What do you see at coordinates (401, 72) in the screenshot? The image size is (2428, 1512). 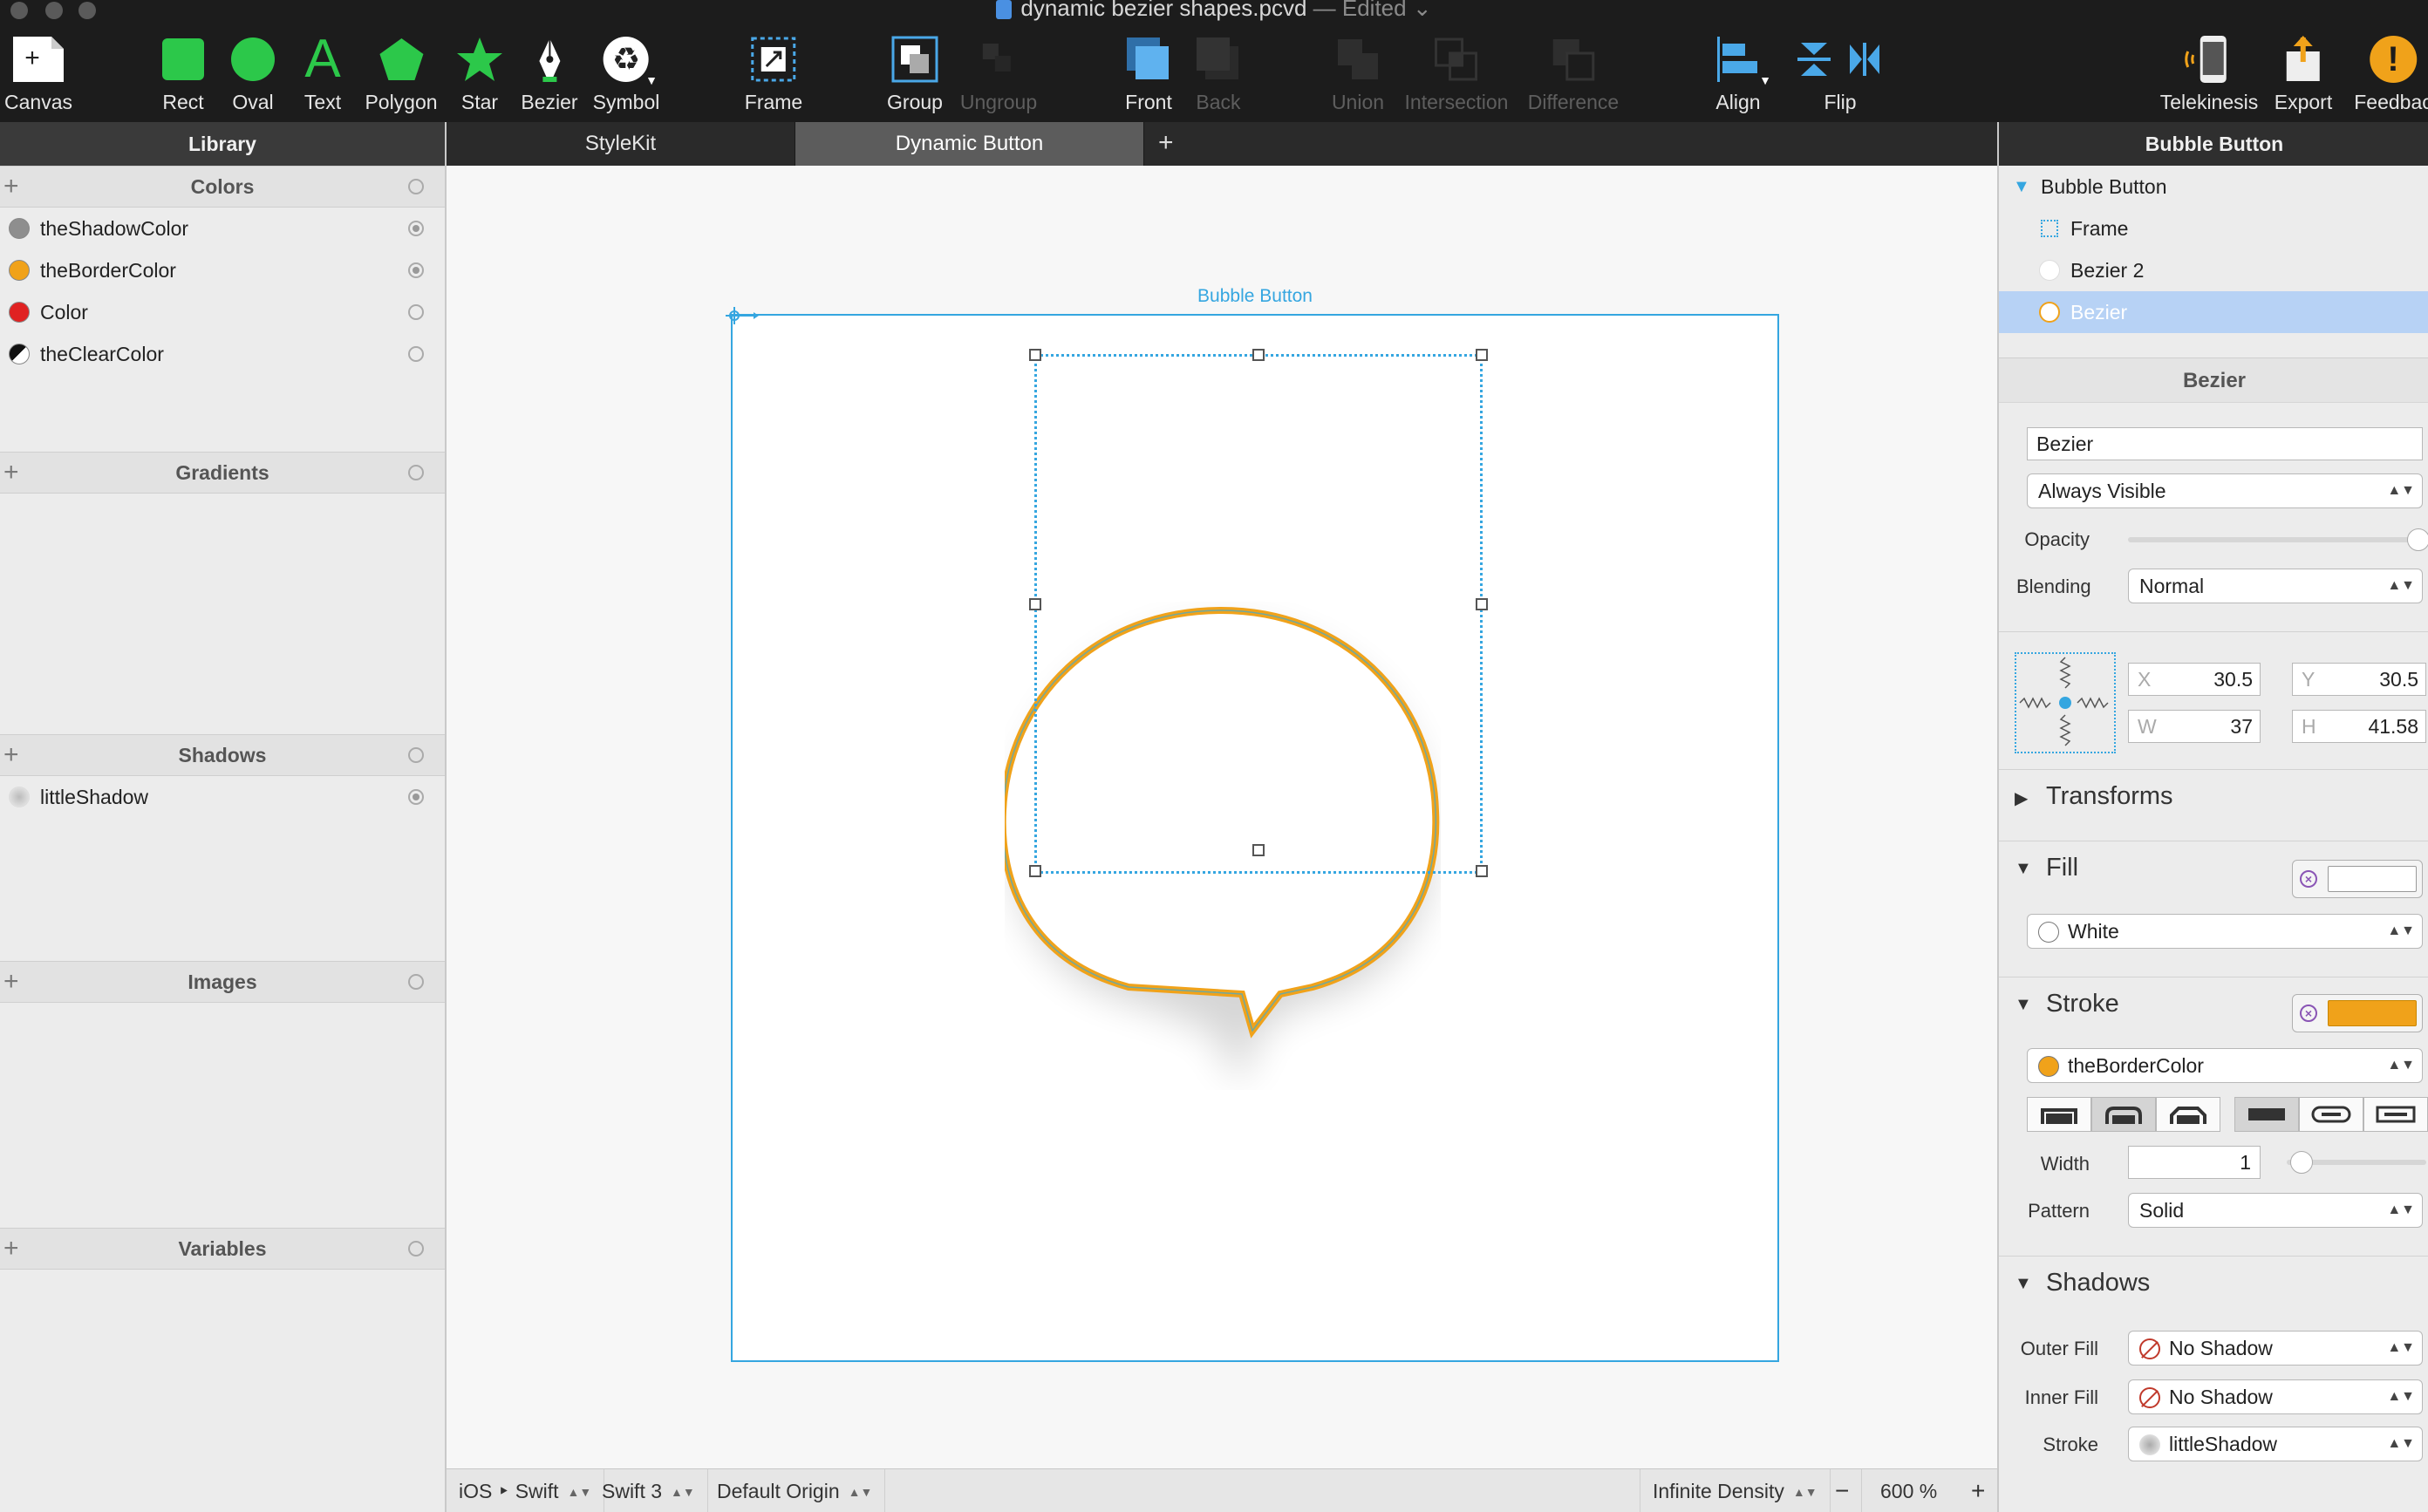 I see `polygon-tool: Polygon` at bounding box center [401, 72].